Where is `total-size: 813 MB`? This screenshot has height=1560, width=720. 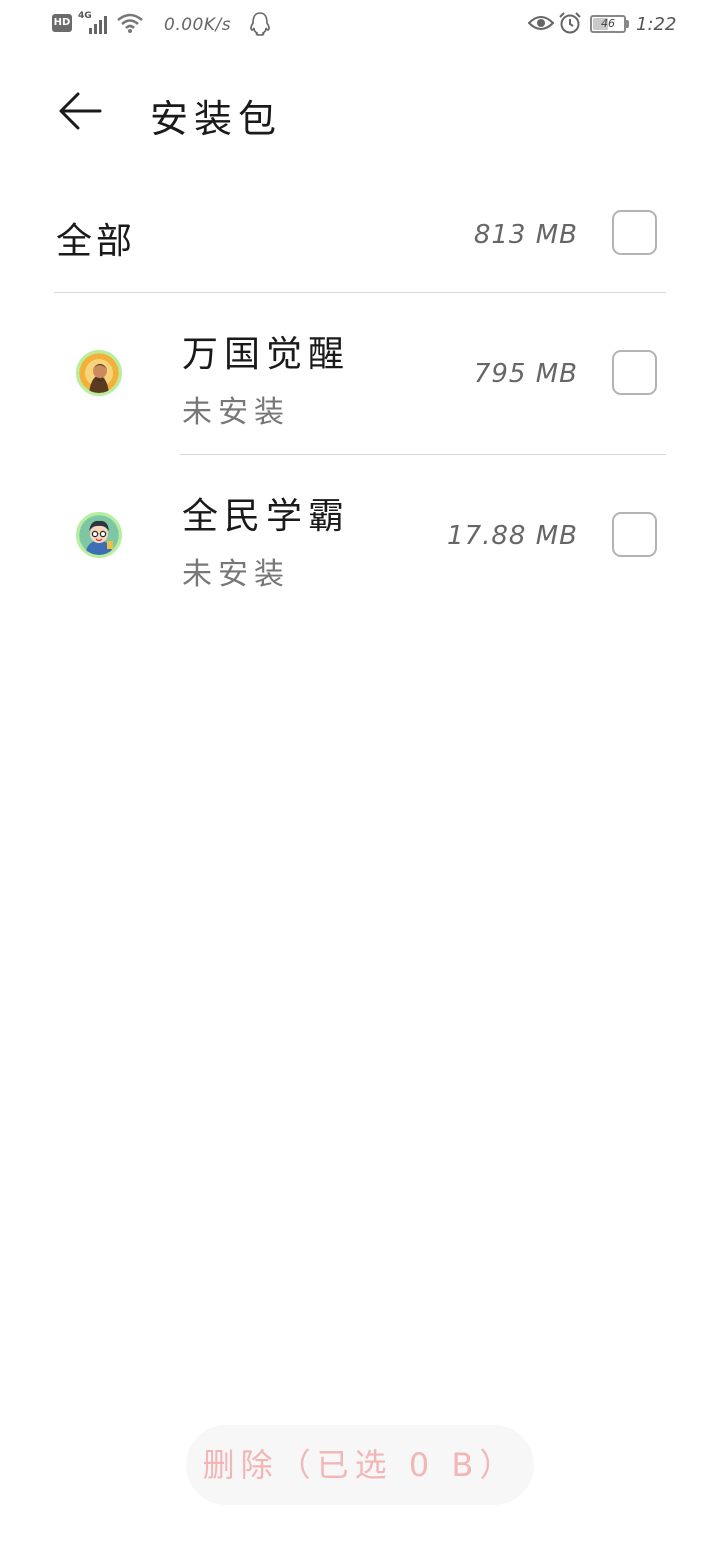
total-size: 813 MB is located at coordinates (525, 235).